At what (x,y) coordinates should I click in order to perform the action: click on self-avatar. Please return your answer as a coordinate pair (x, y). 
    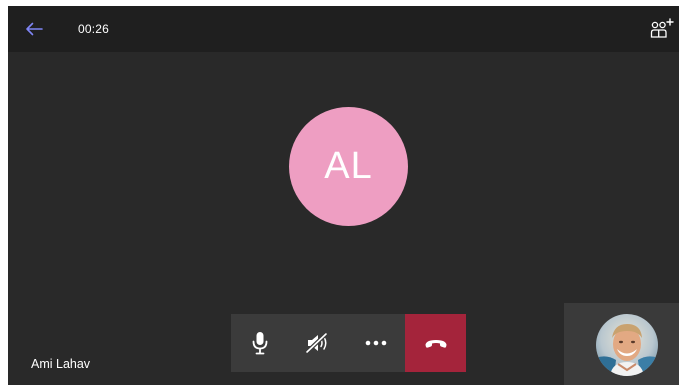
    Looking at the image, I should click on (627, 345).